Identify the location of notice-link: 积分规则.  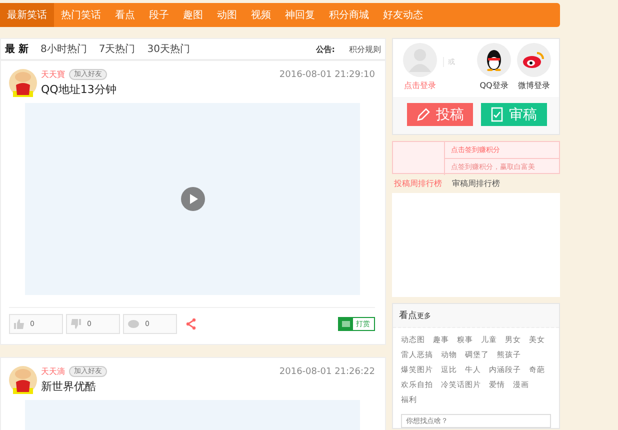
(365, 49).